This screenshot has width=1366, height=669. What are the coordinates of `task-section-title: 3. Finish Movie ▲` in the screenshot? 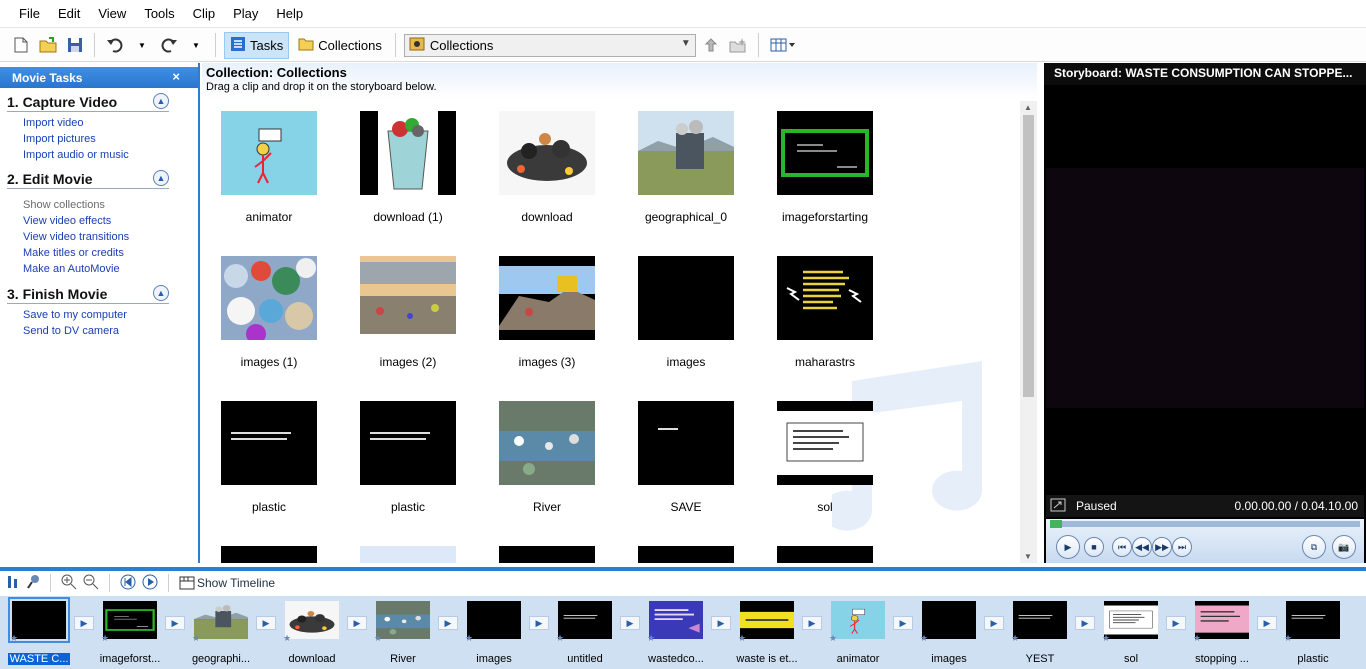 It's located at (88, 294).